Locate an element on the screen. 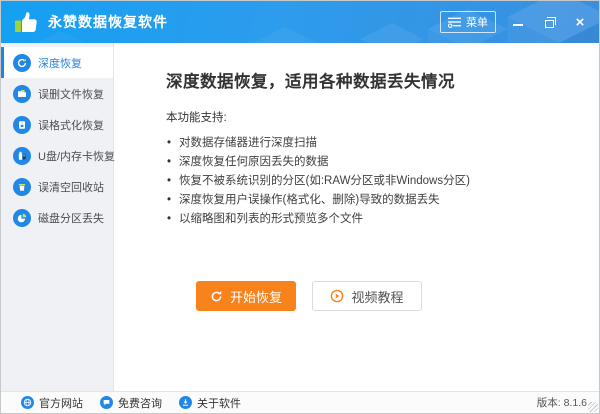  menu-icon is located at coordinates (454, 22).